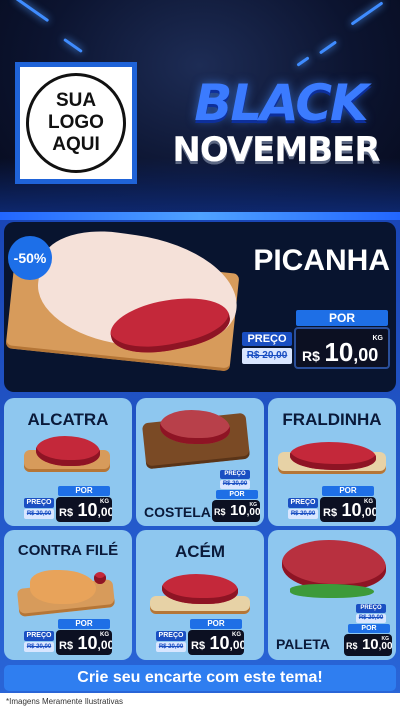  Describe the element at coordinates (177, 512) in the screenshot. I see `product-name: COSTELA` at that location.